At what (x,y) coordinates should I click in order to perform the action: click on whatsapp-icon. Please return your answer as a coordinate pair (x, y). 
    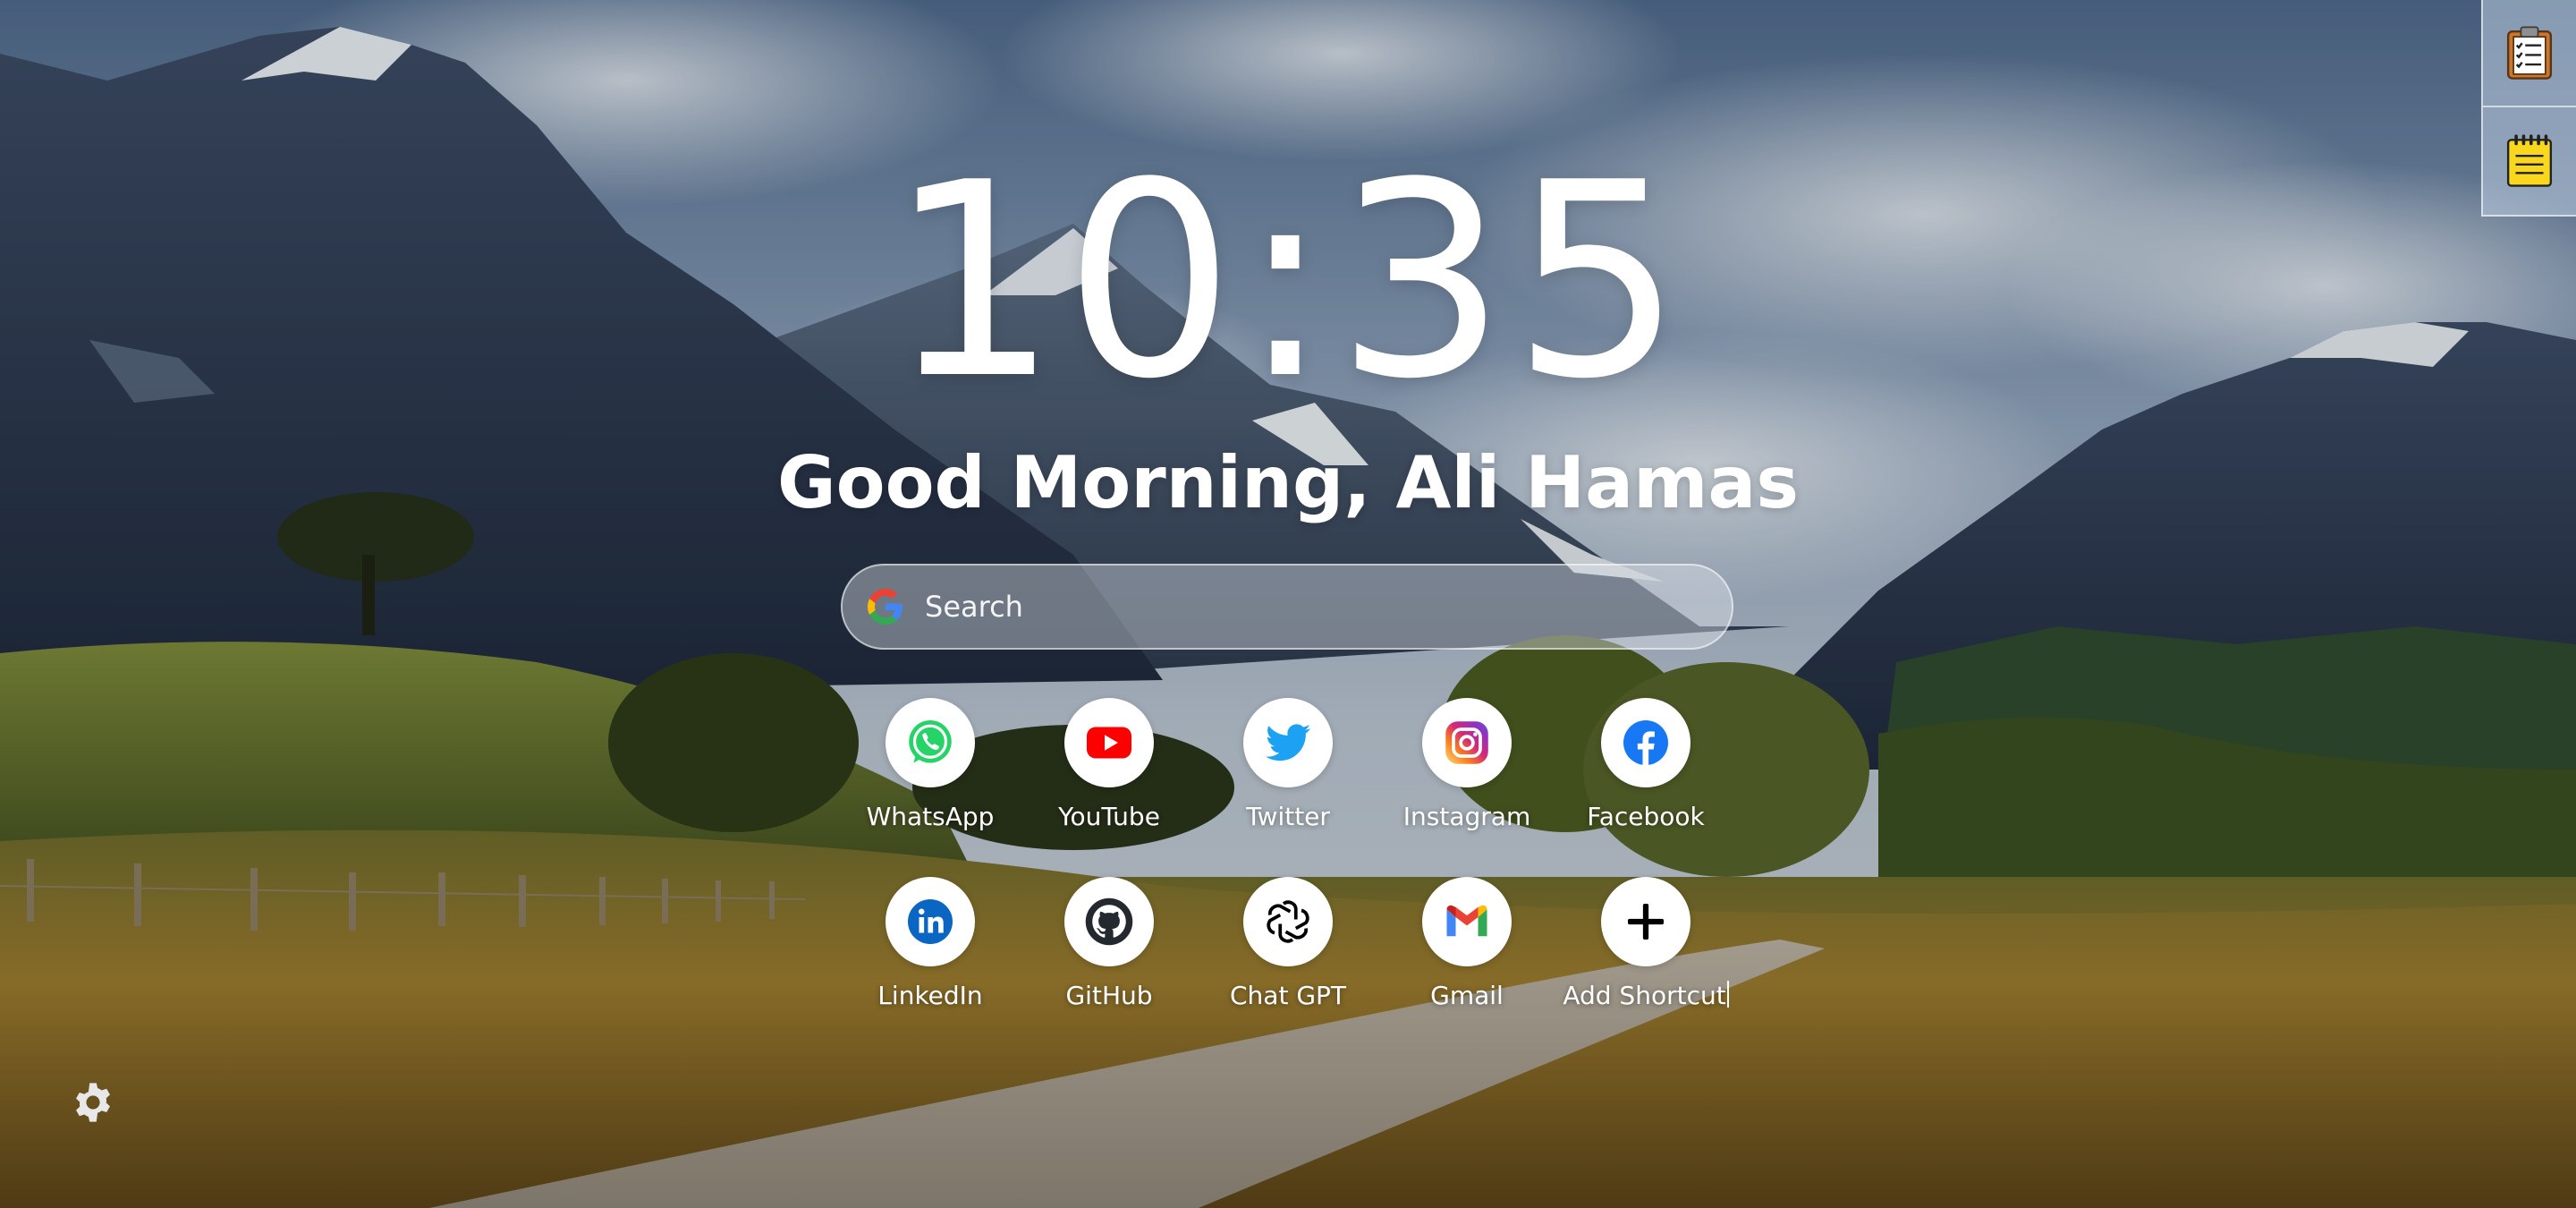
    Looking at the image, I should click on (930, 741).